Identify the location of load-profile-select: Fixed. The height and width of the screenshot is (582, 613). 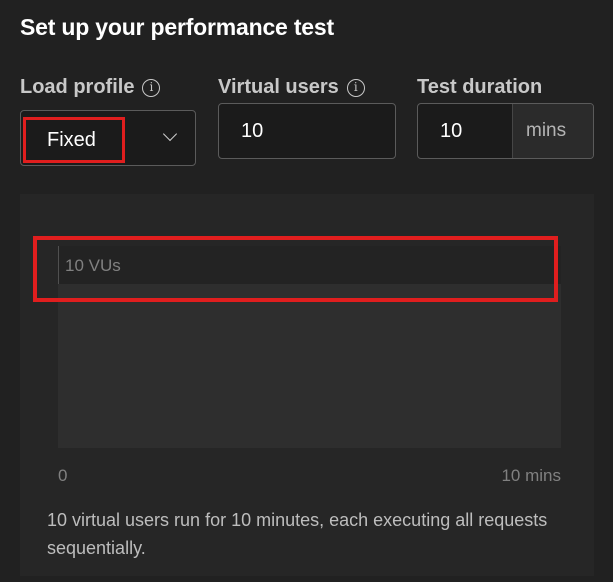
(108, 138).